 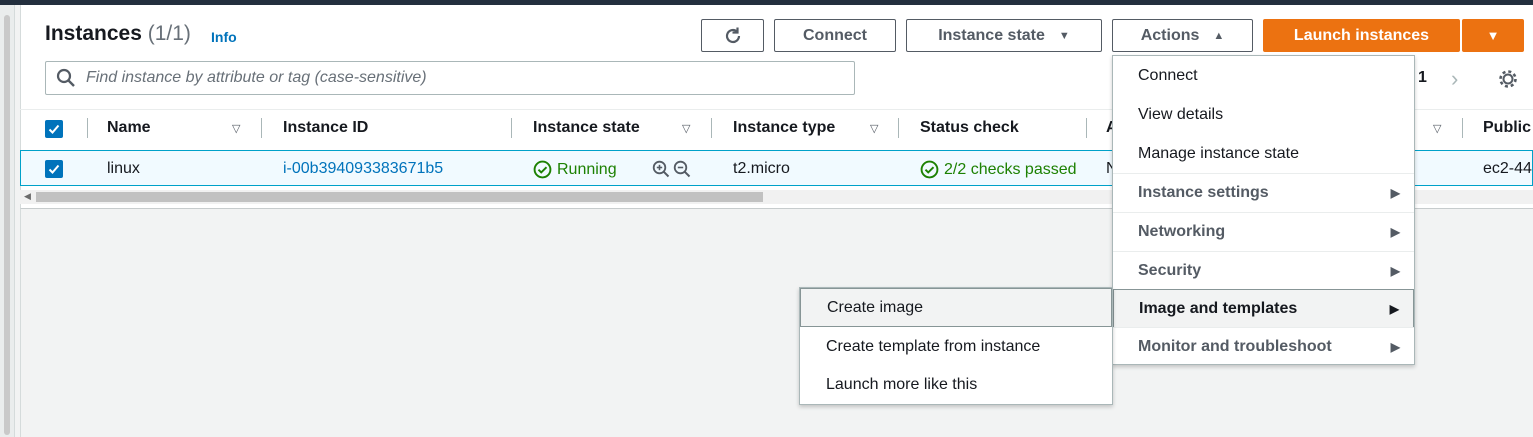 I want to click on actions-button: Actions ▲, so click(x=1182, y=35).